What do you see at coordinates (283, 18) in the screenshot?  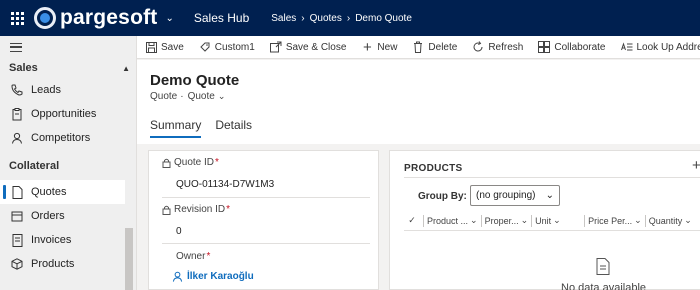 I see `breadcrumb-sales: Sales` at bounding box center [283, 18].